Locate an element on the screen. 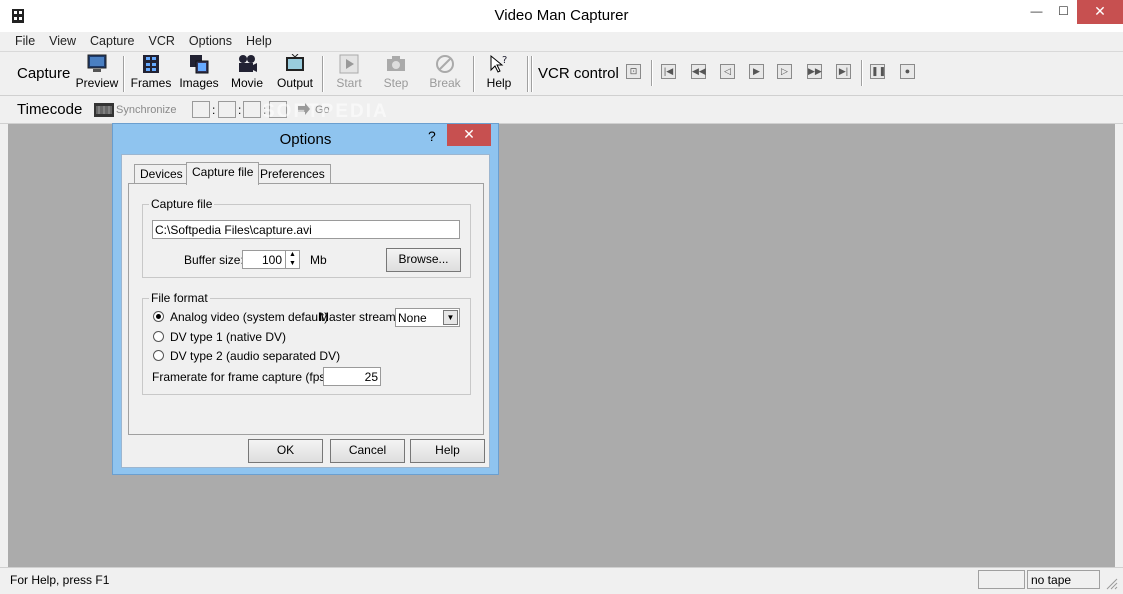 Image resolution: width=1123 pixels, height=594 pixels. images-button: Images is located at coordinates (199, 74).